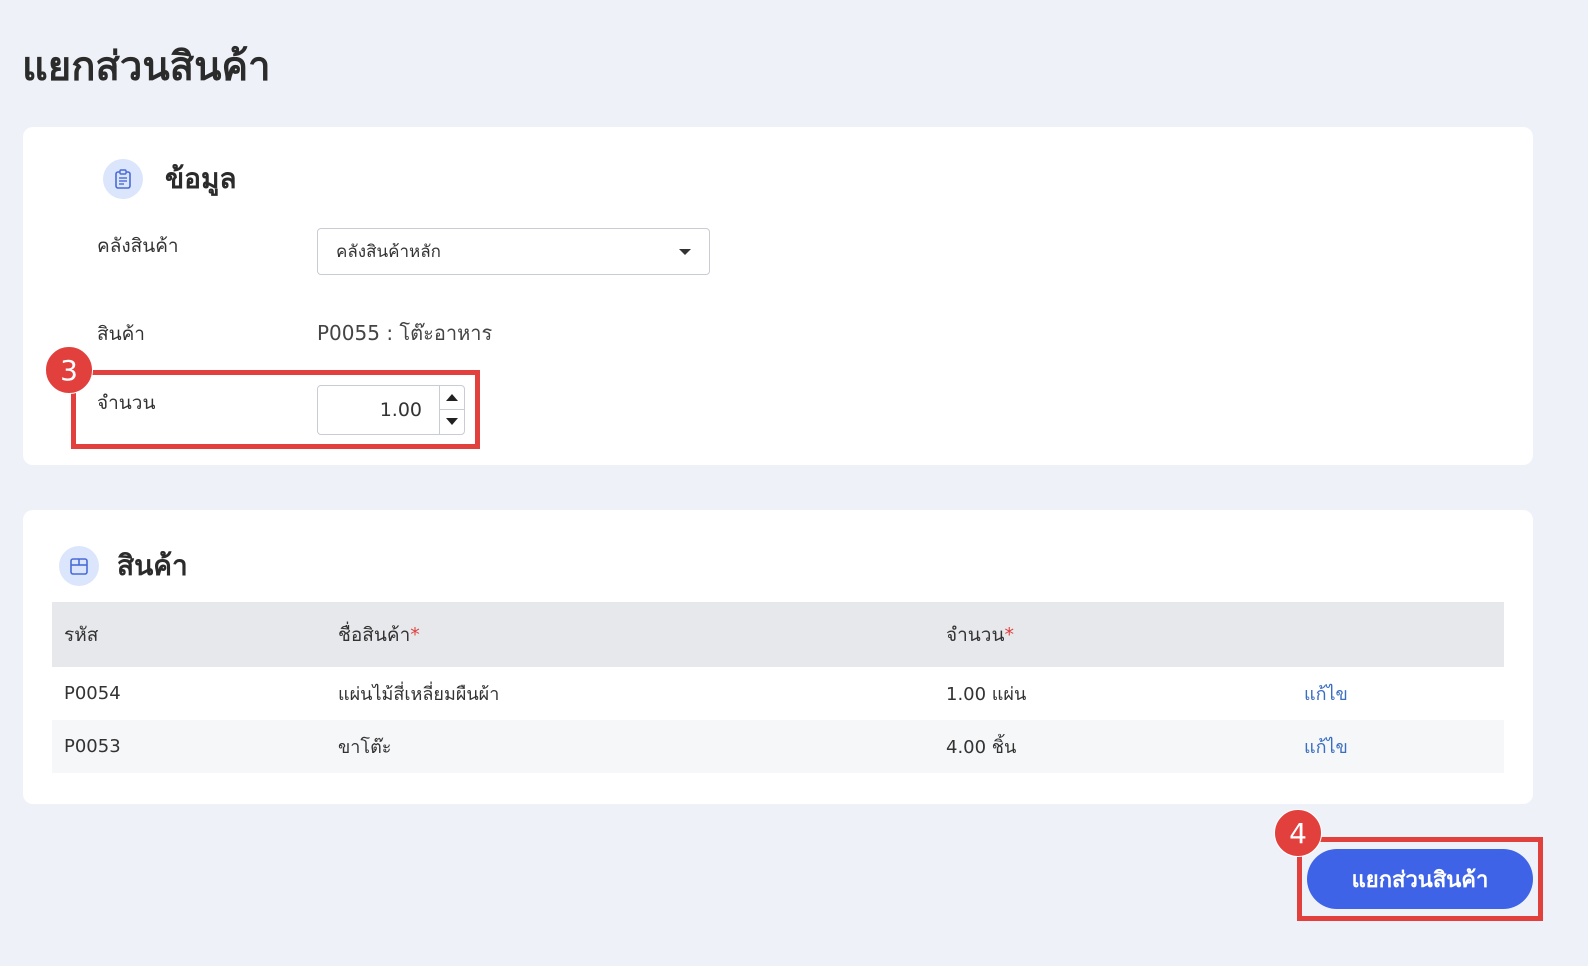 Image resolution: width=1588 pixels, height=966 pixels. I want to click on cell-name: แผ่นไม้สี่เหลี่ยมผืนผ้า, so click(419, 694).